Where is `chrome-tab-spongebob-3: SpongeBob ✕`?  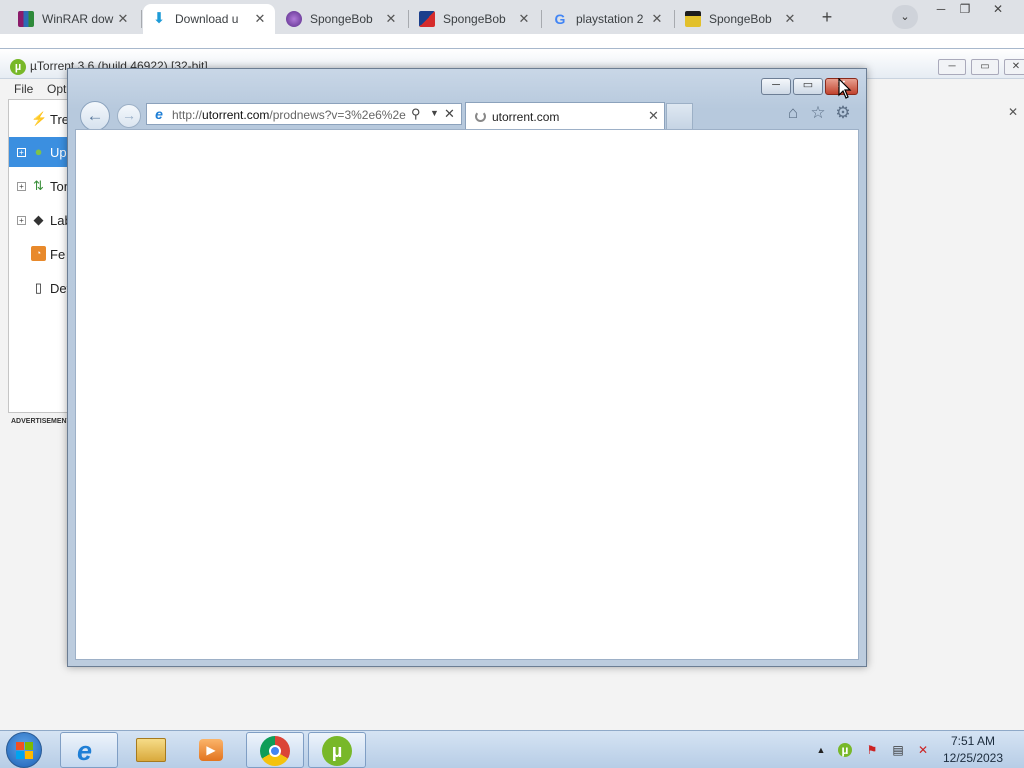 chrome-tab-spongebob-3: SpongeBob ✕ is located at coordinates (741, 19).